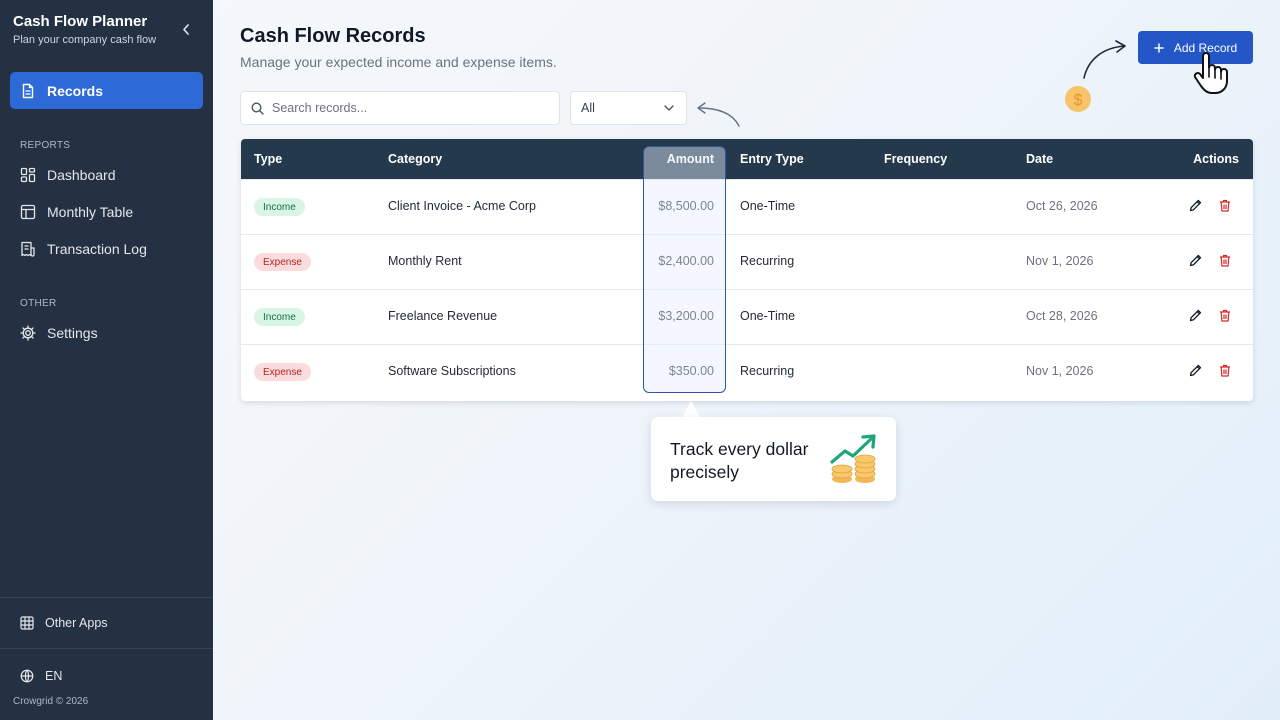 Image resolution: width=1280 pixels, height=720 pixels. I want to click on search-input, so click(407, 108).